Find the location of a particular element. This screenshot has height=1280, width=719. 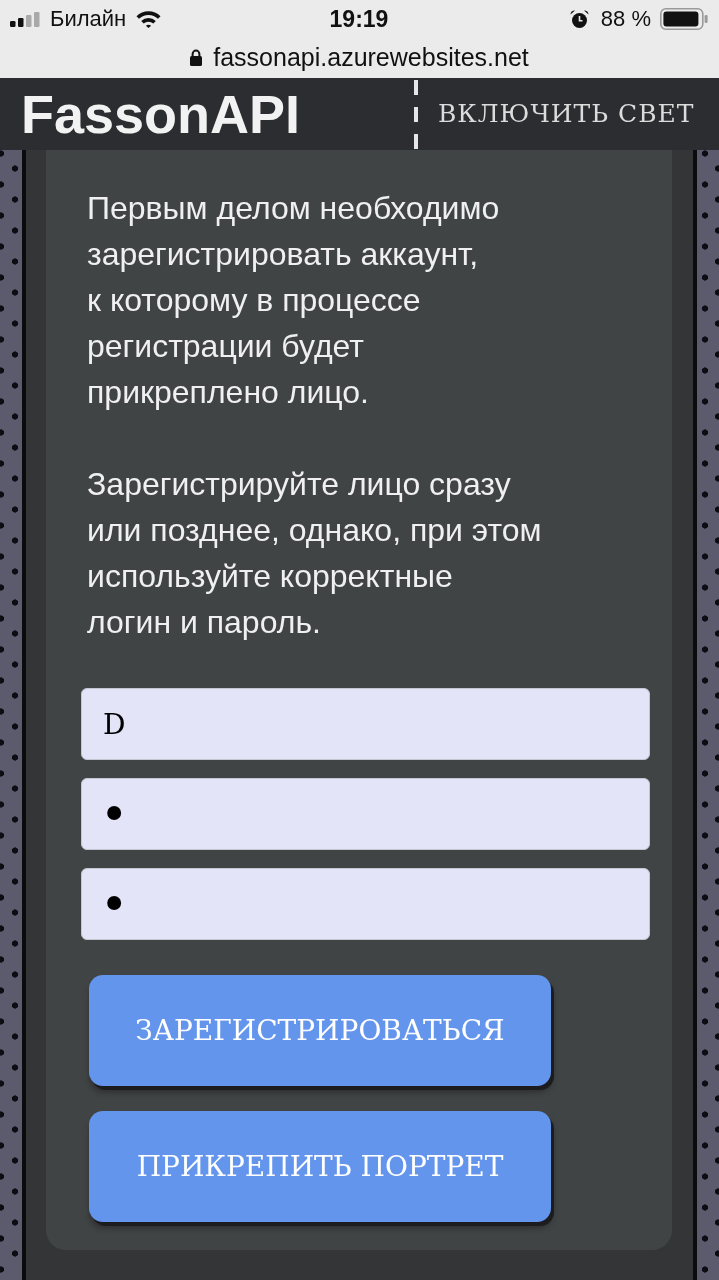

battery-percentage: 88 % is located at coordinates (625, 19).